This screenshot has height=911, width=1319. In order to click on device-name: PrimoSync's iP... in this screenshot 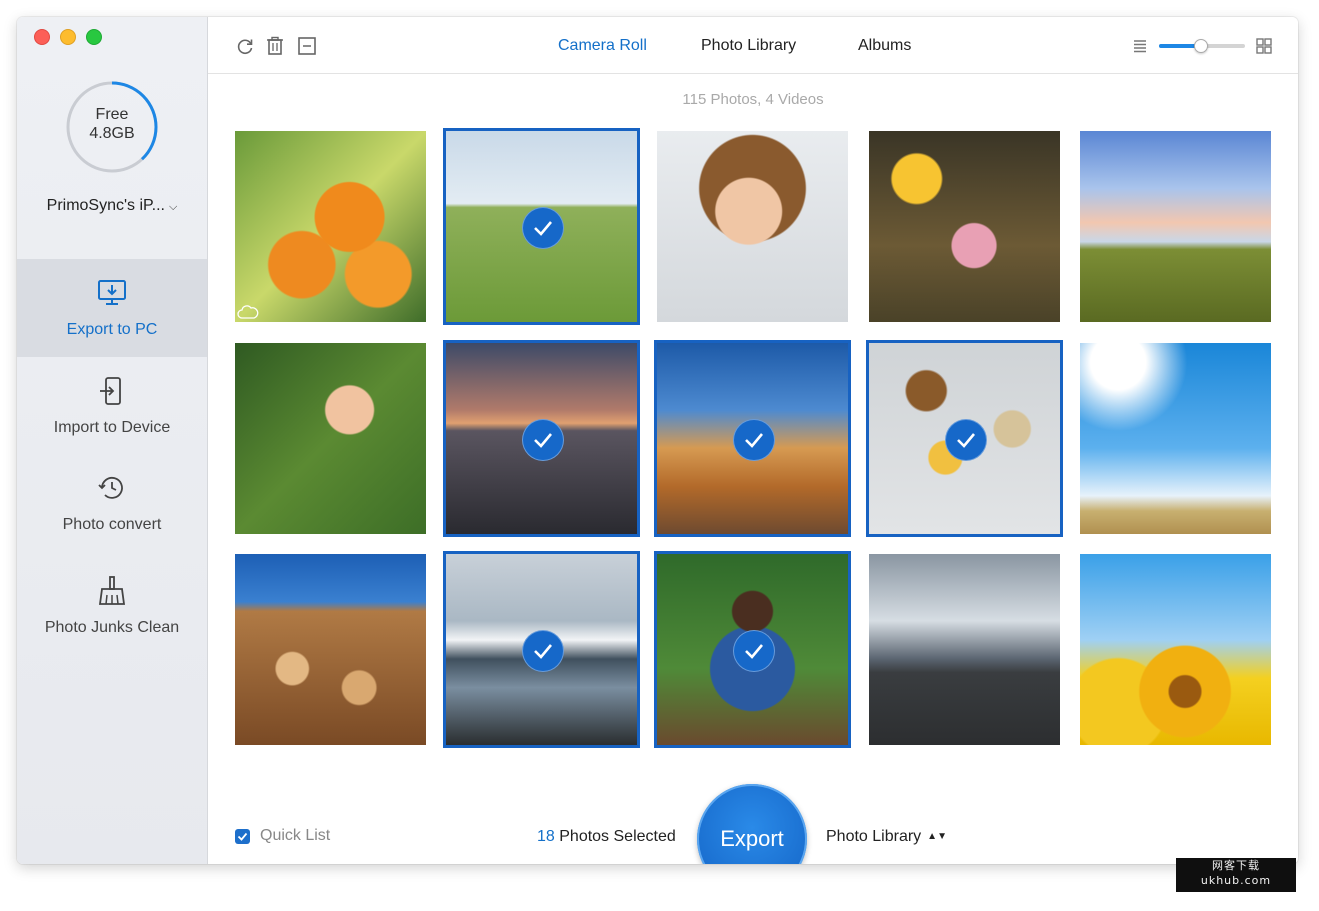, I will do `click(105, 205)`.